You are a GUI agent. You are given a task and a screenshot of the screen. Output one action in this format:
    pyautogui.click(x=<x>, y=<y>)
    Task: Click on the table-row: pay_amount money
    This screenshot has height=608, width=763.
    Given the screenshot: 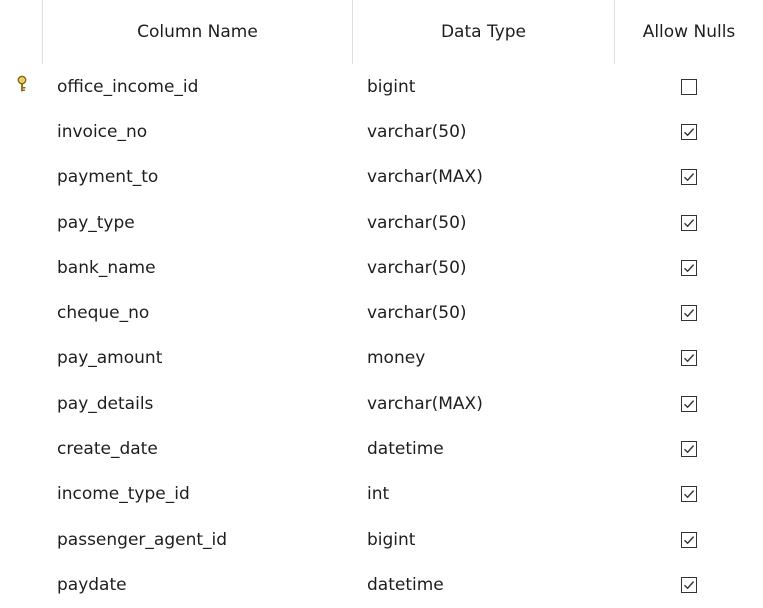 What is the action you would take?
    pyautogui.click(x=381, y=358)
    